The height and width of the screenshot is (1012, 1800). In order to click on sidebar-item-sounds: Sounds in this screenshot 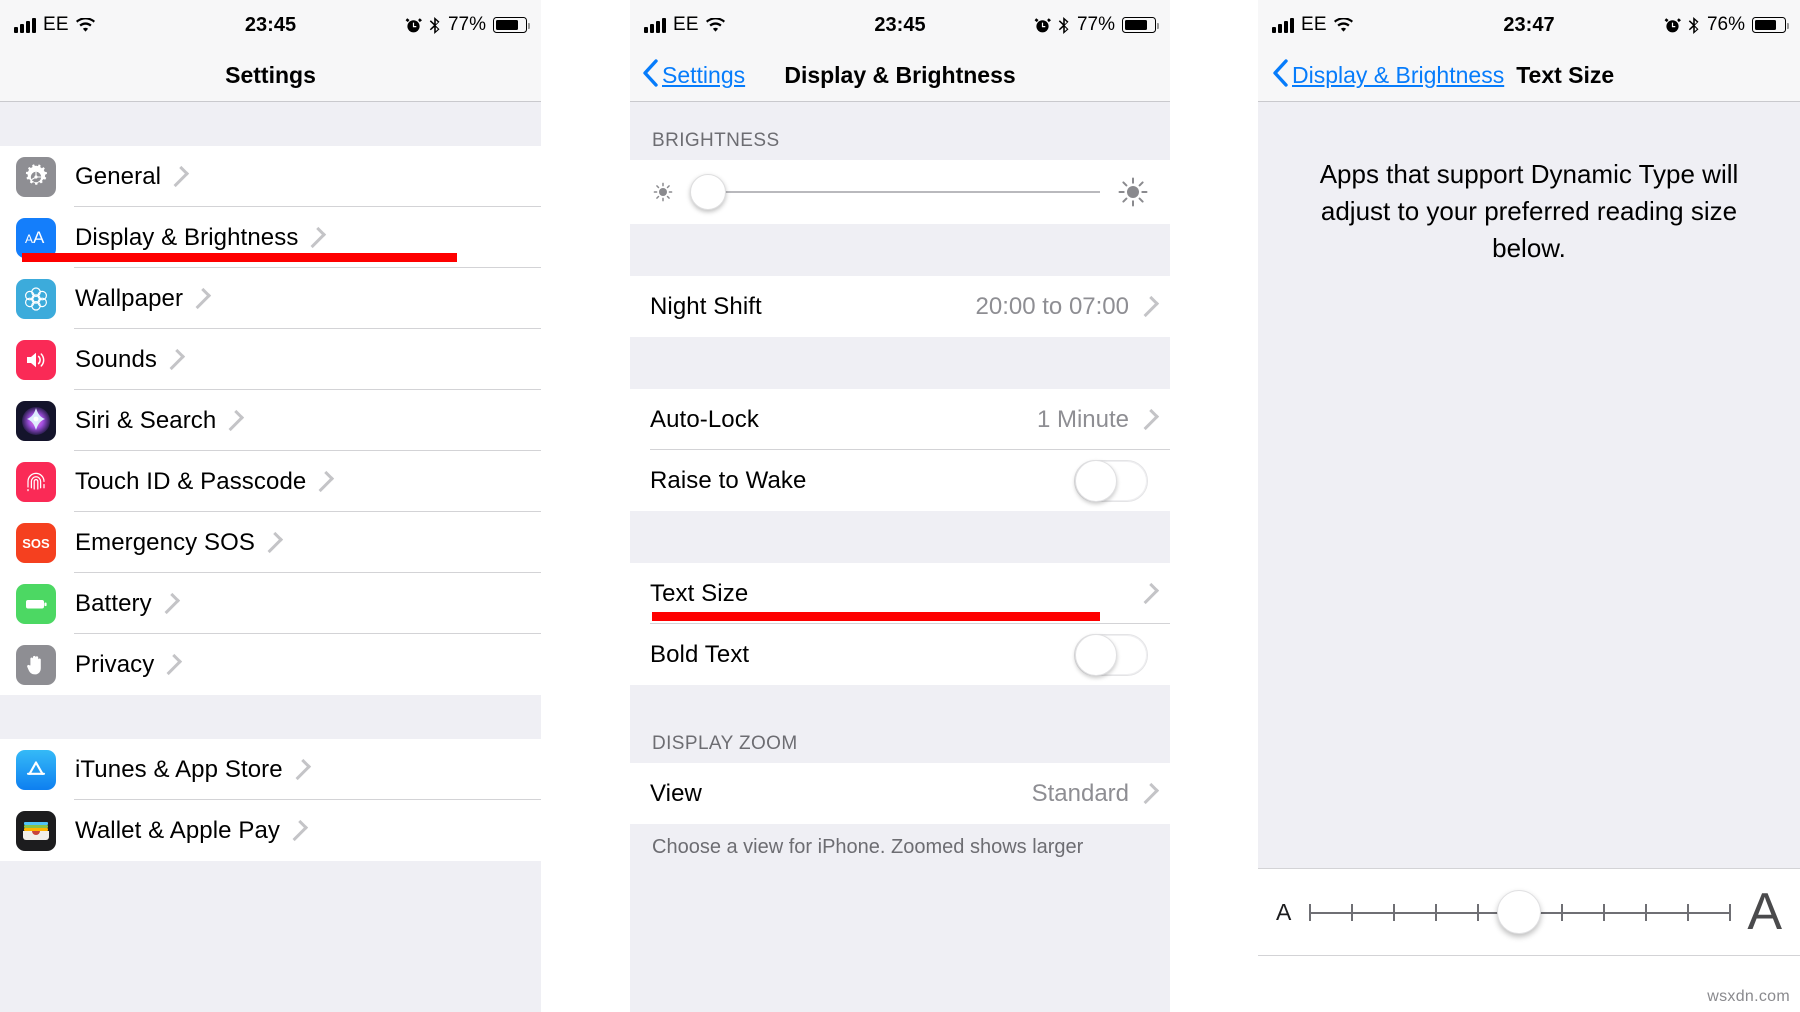, I will do `click(270, 359)`.